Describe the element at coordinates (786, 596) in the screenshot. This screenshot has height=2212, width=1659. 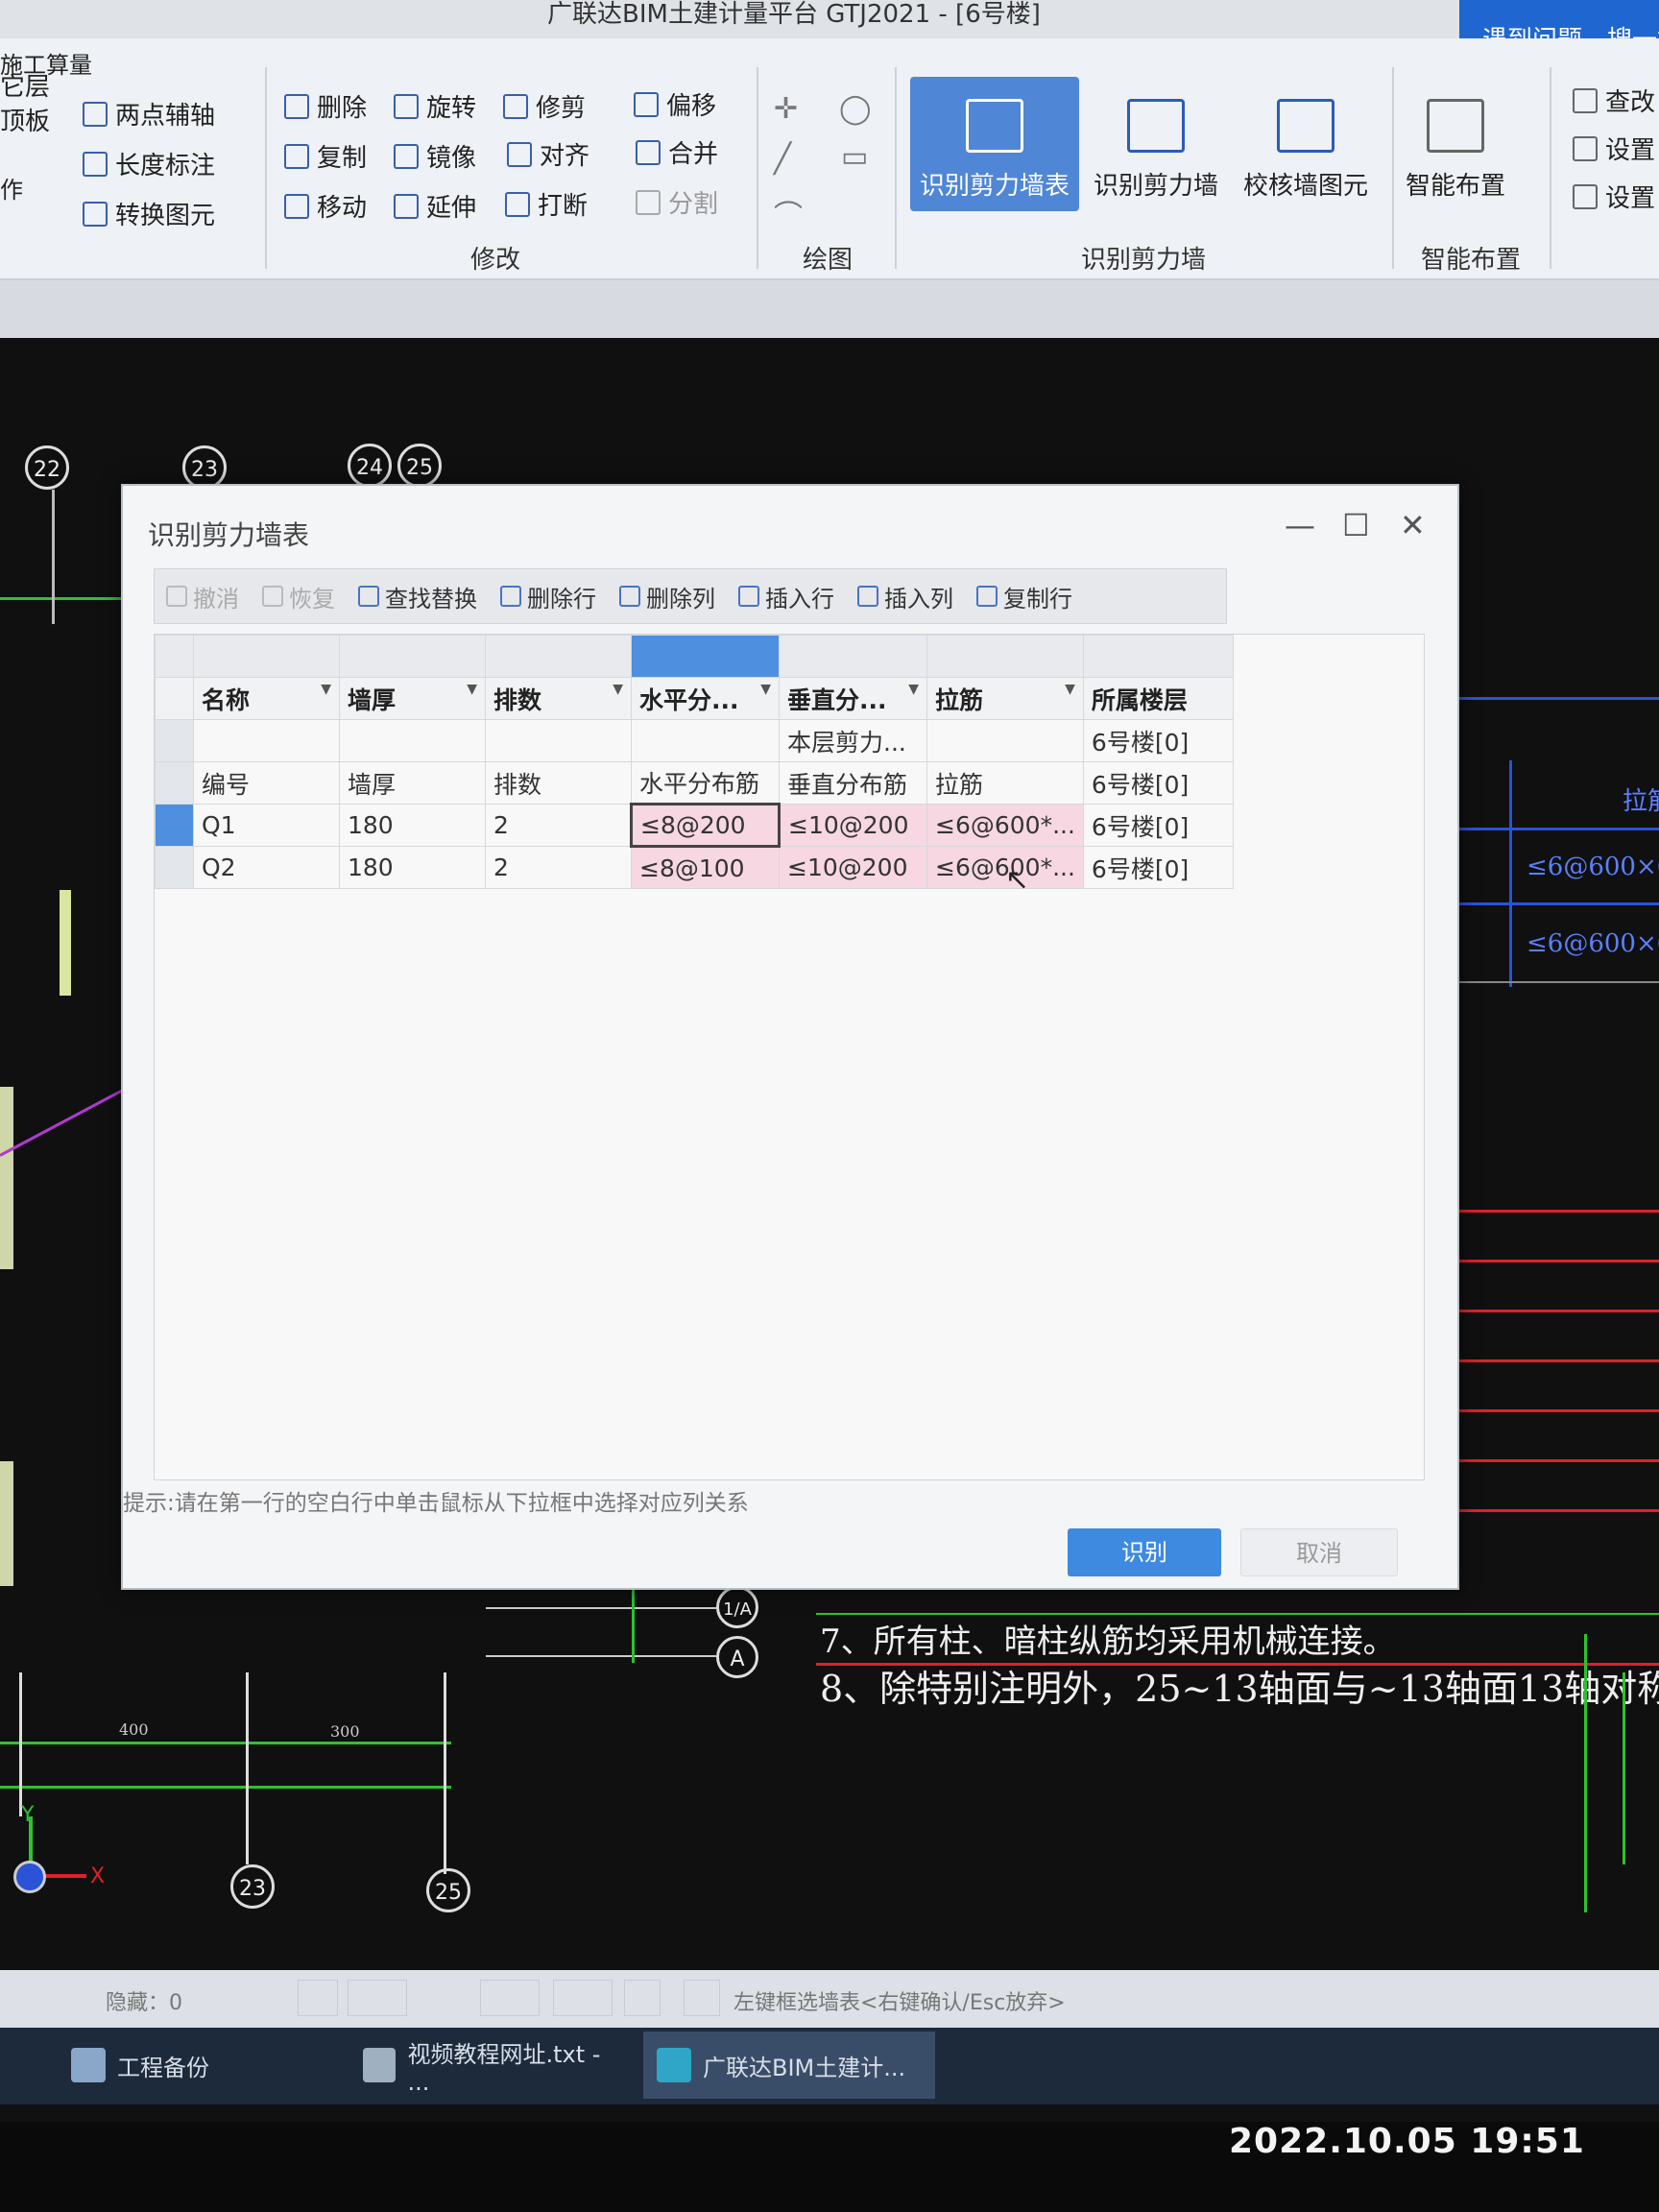
I see `insert-row-button: 插入行` at that location.